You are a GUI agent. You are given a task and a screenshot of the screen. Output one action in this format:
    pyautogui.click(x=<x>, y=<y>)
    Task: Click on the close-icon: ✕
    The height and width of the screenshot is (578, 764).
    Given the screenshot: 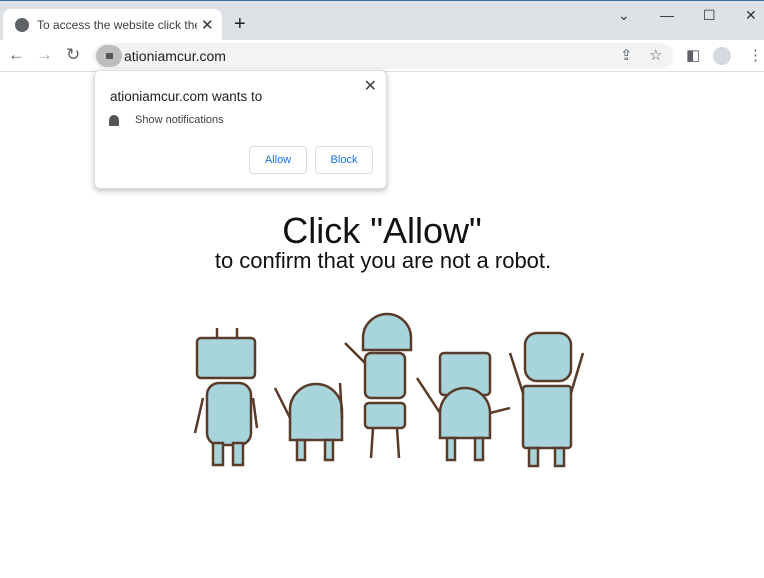 What is the action you would take?
    pyautogui.click(x=370, y=86)
    